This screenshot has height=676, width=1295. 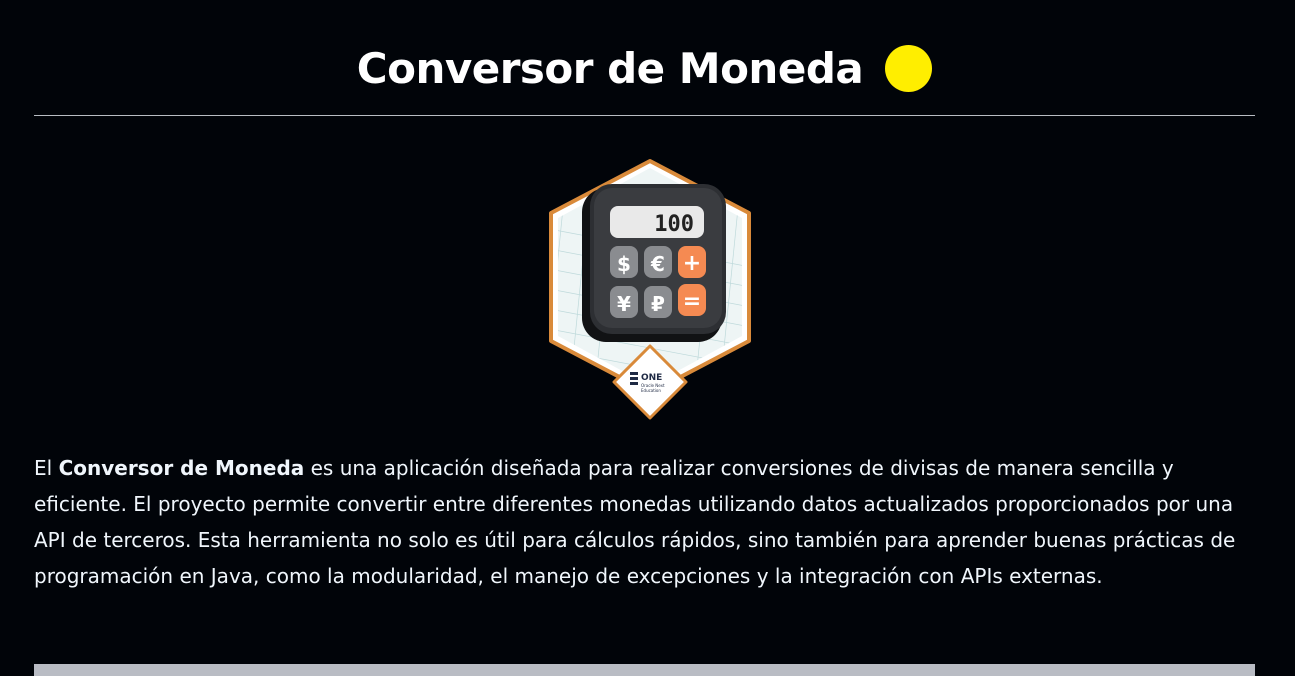 I want to click on brand-sub-2: Education, so click(x=651, y=390).